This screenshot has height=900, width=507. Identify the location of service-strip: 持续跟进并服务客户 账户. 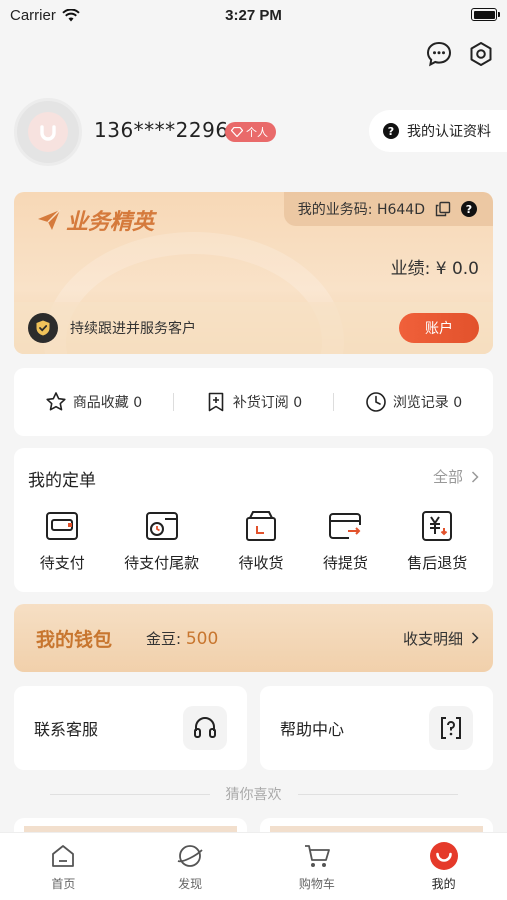
(253, 328).